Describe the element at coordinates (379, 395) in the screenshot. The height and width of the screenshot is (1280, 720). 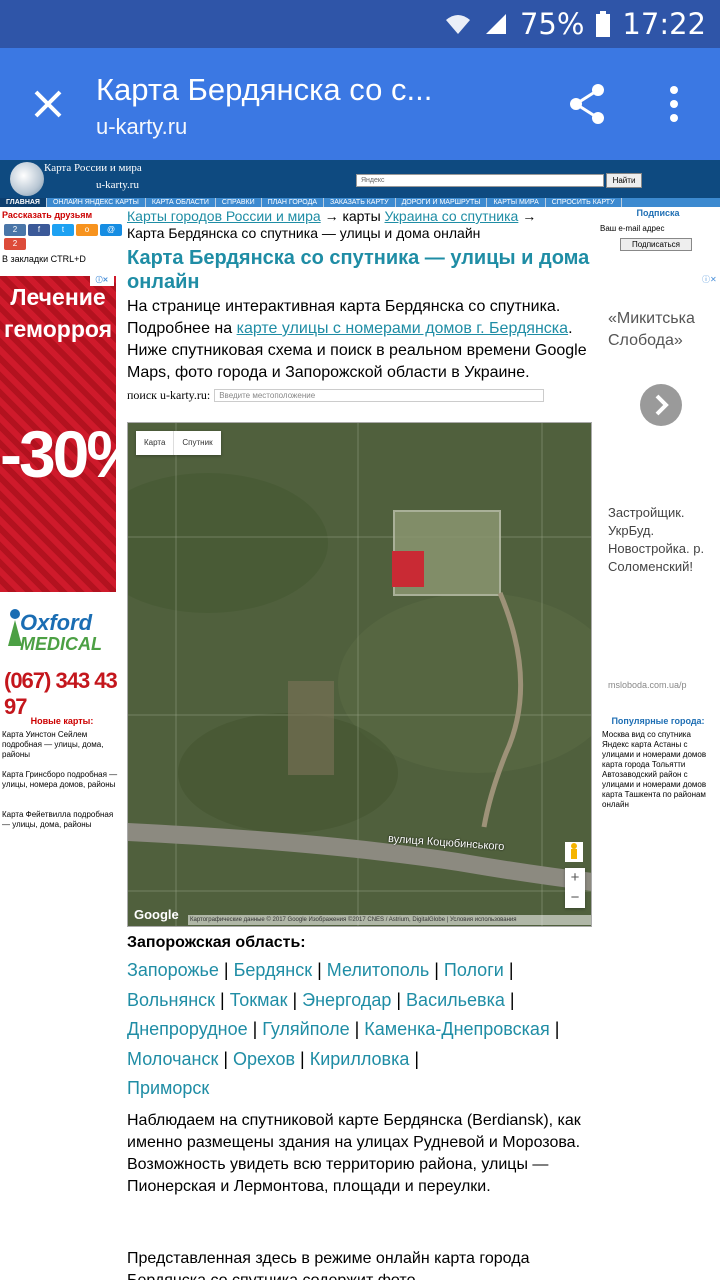
I see `place-search-input: Введите местоположение` at that location.